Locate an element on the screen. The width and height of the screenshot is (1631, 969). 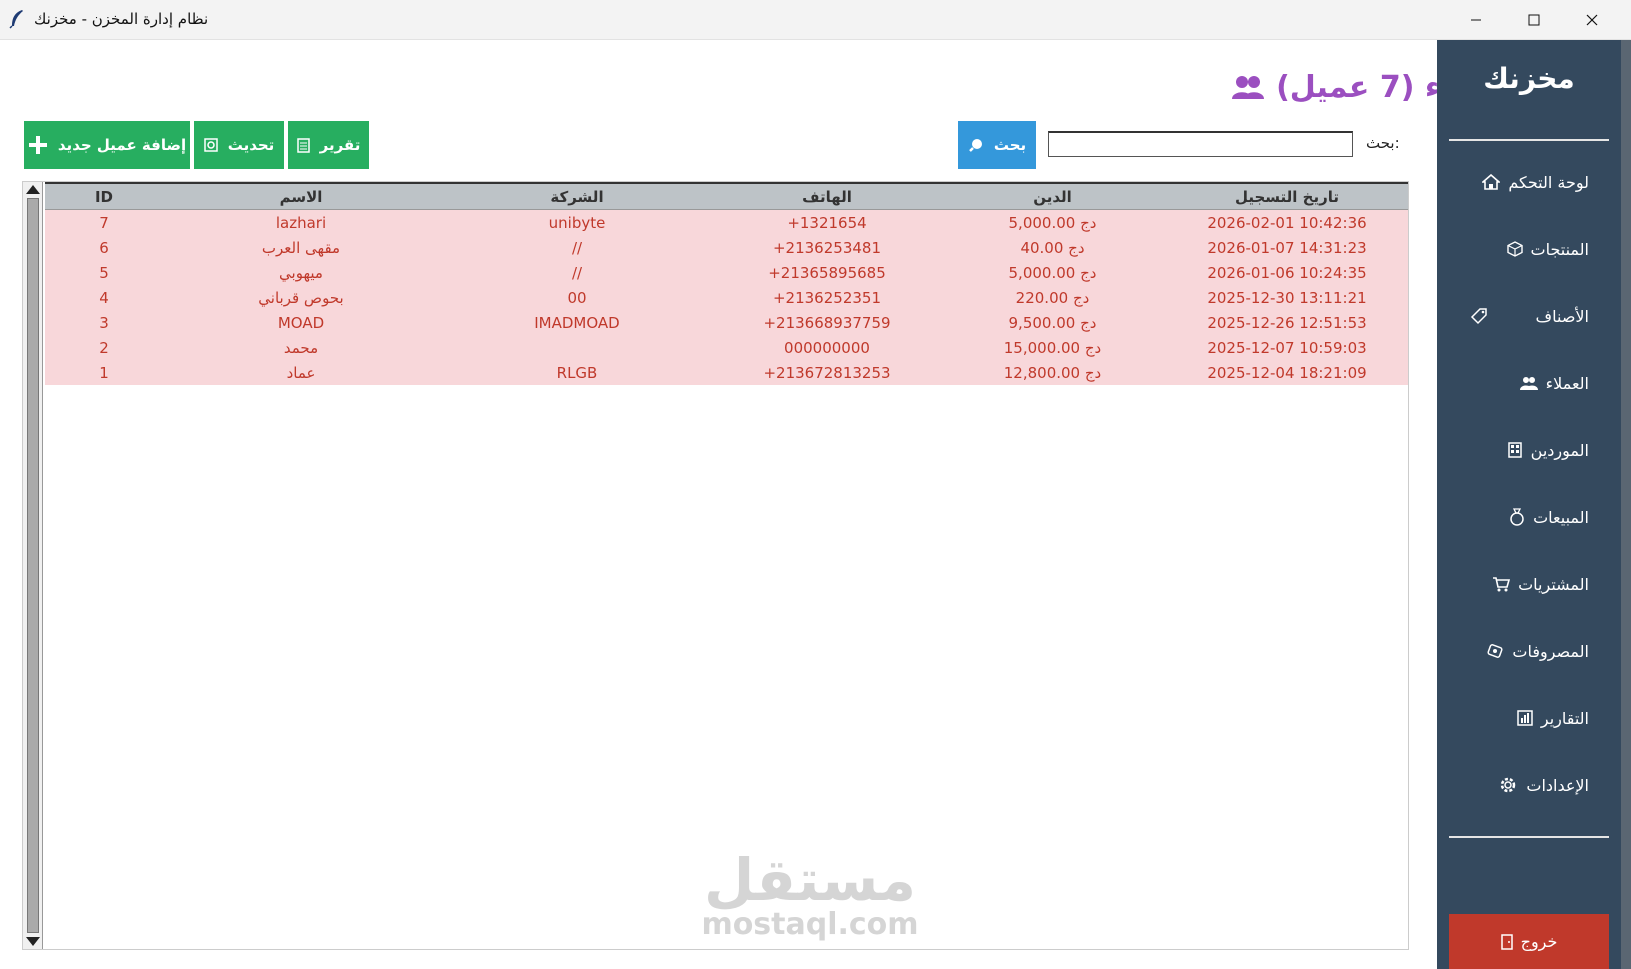
cell-phone: +21365895685 is located at coordinates (827, 272).